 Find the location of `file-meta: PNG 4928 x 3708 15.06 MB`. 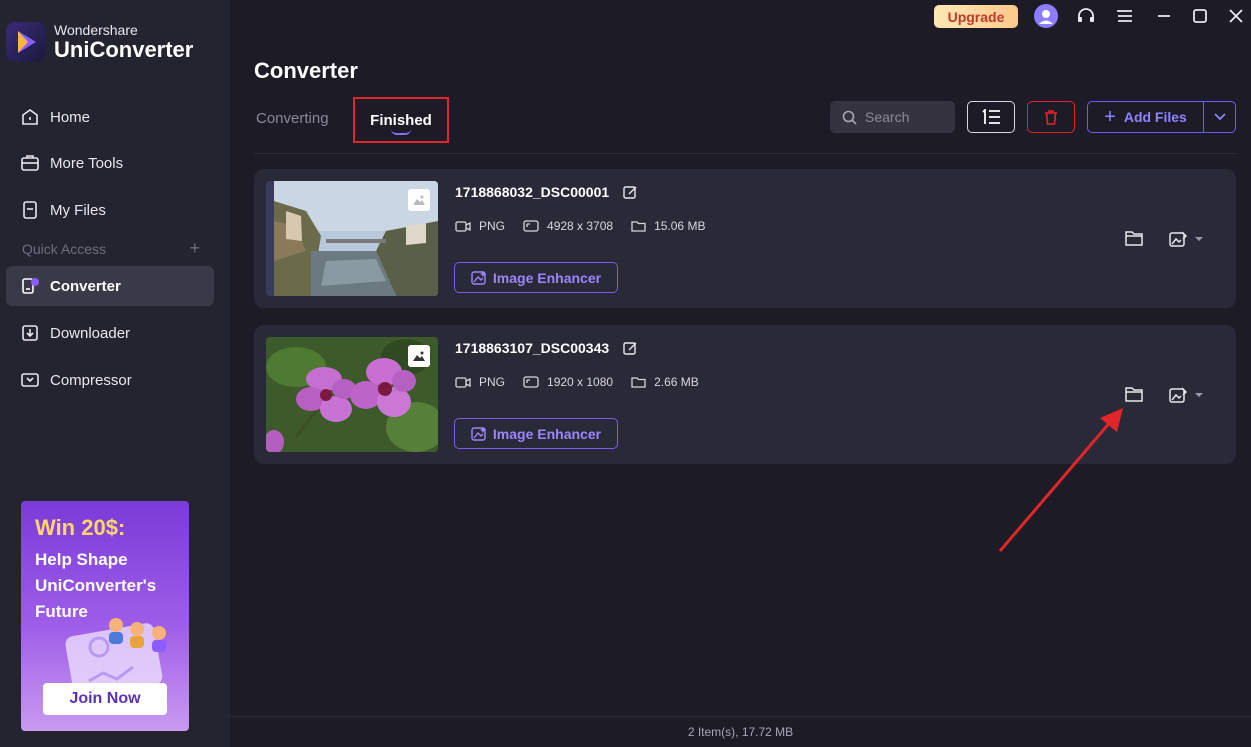

file-meta: PNG 4928 x 3708 15.06 MB is located at coordinates (589, 226).